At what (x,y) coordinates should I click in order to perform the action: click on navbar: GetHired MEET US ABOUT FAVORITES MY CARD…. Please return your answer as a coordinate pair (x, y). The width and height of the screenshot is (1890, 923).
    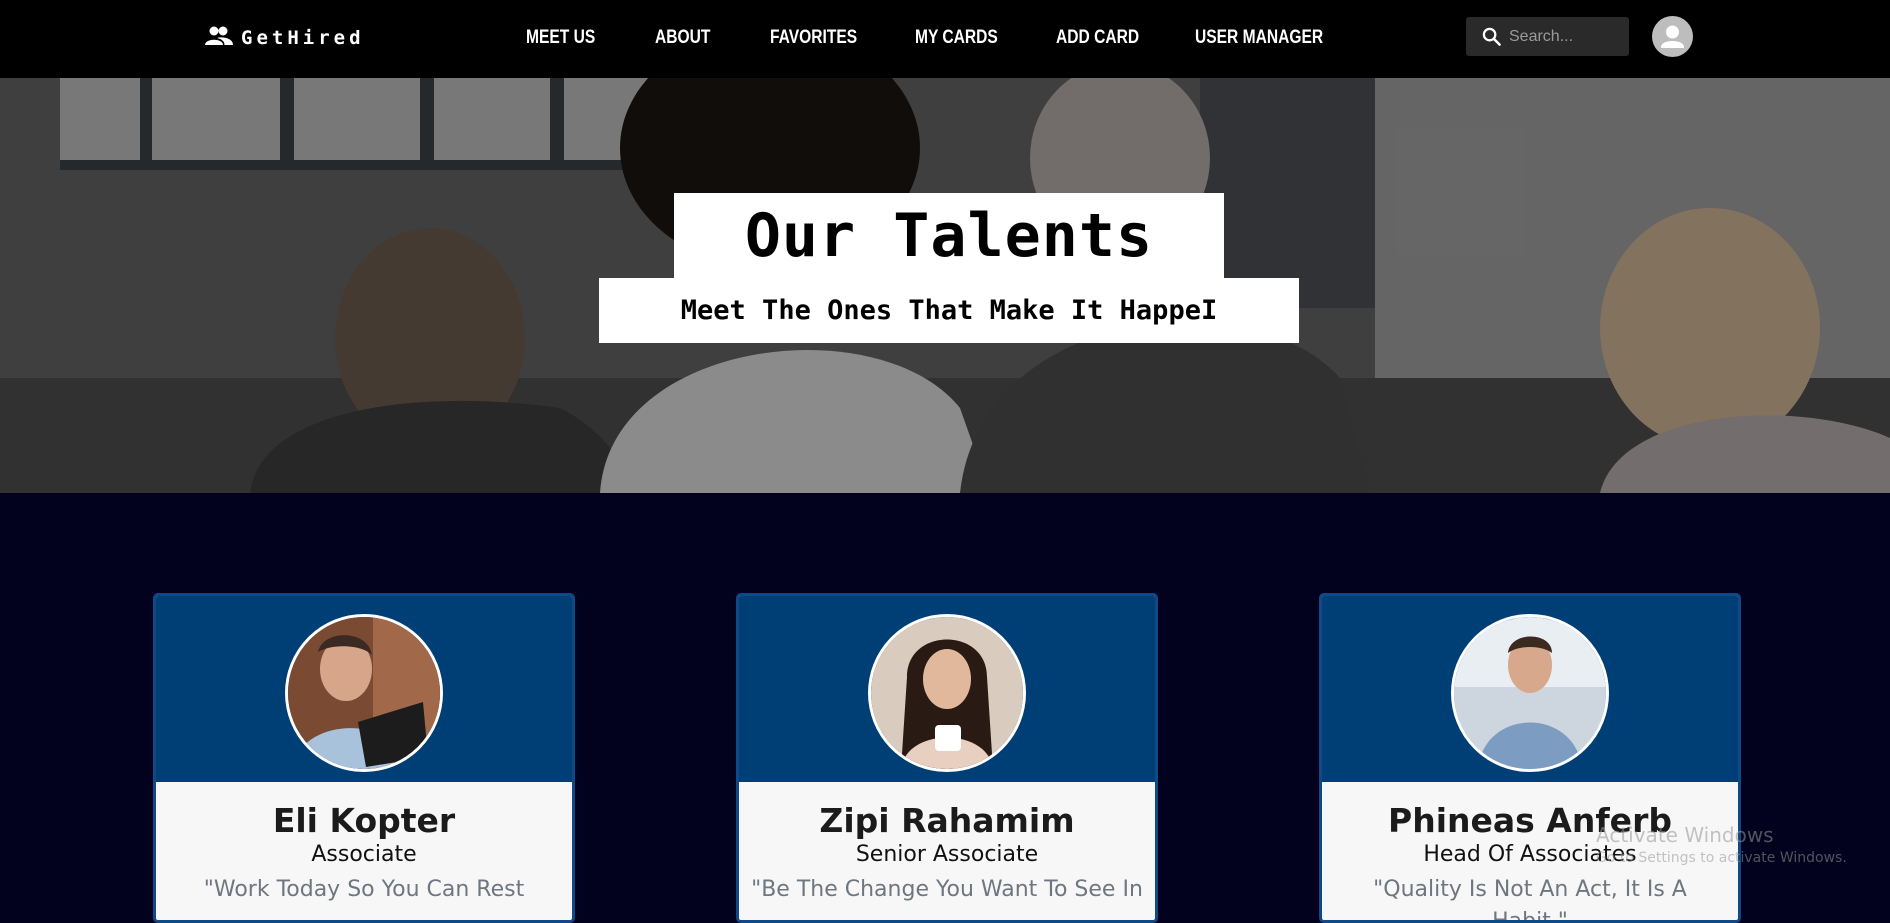
    Looking at the image, I should click on (945, 39).